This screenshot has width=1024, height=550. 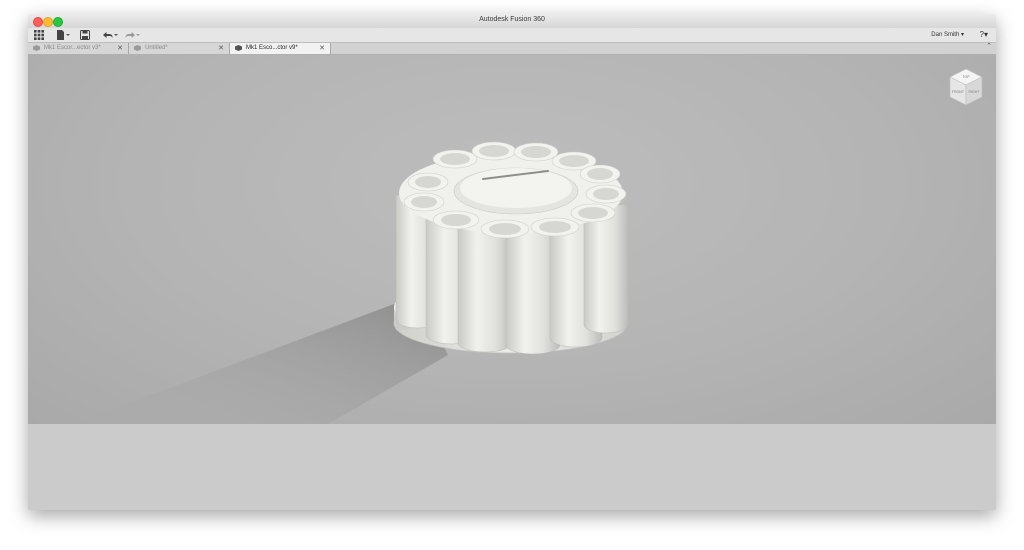 I want to click on title-bar: Autodesk Fusion 360, so click(x=512, y=21).